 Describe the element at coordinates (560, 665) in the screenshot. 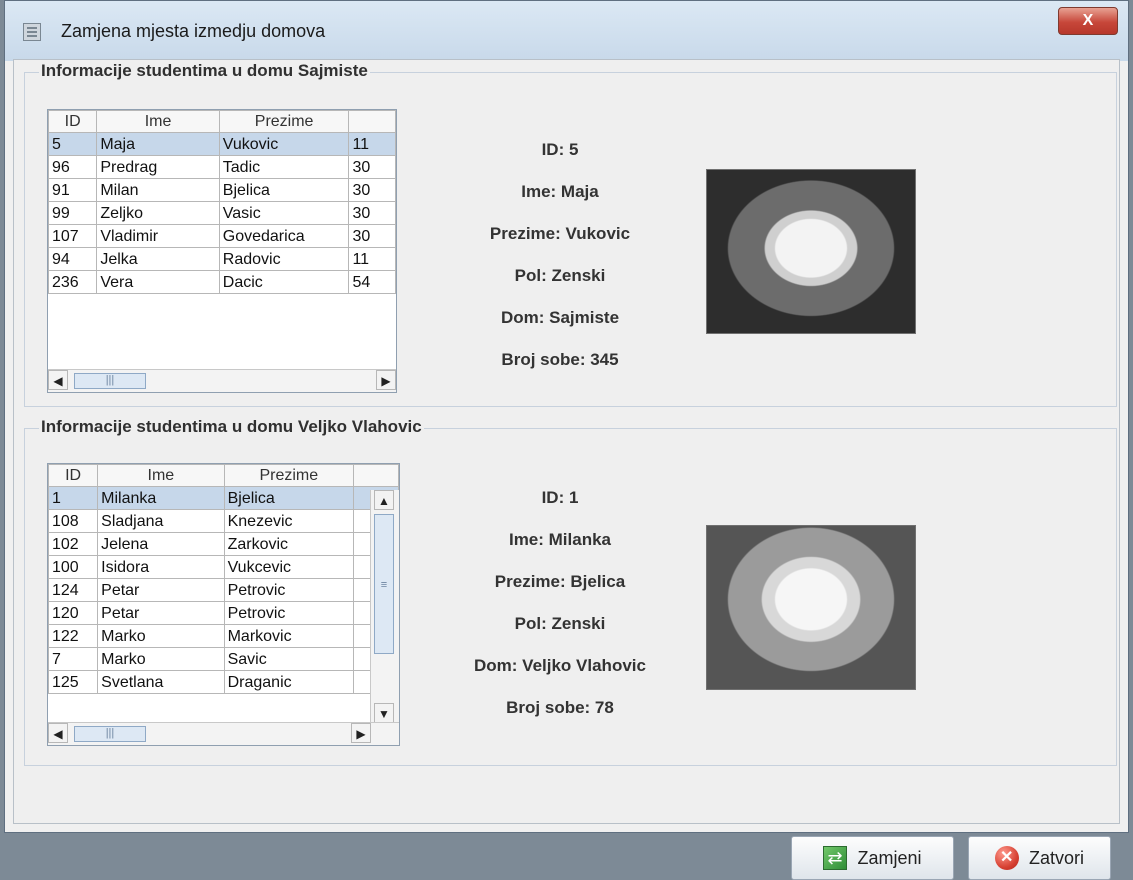

I see `student-dom-label: Dom: Veljko Vlahovic` at that location.